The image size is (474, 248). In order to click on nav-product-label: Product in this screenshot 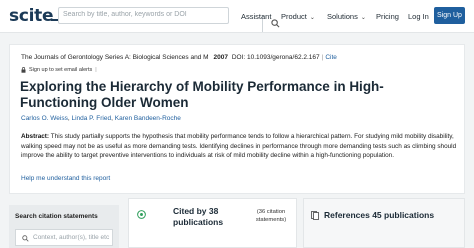, I will do `click(294, 16)`.